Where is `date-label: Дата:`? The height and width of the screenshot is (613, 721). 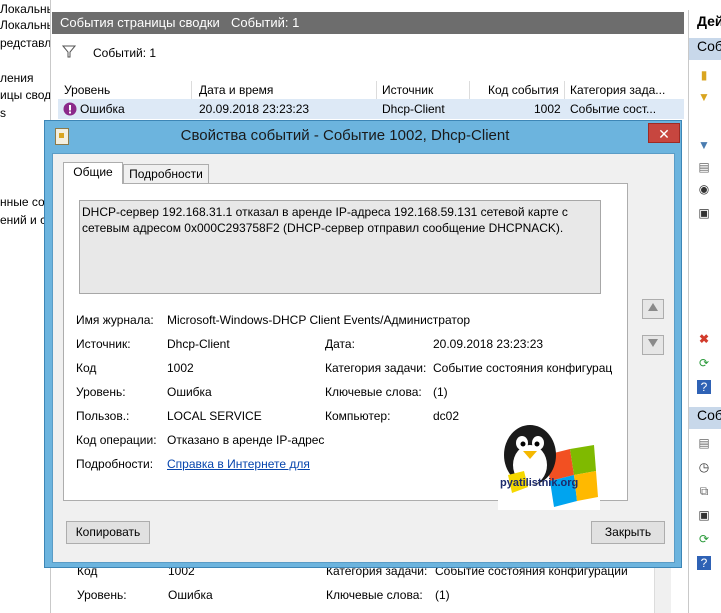
date-label: Дата: is located at coordinates (340, 344).